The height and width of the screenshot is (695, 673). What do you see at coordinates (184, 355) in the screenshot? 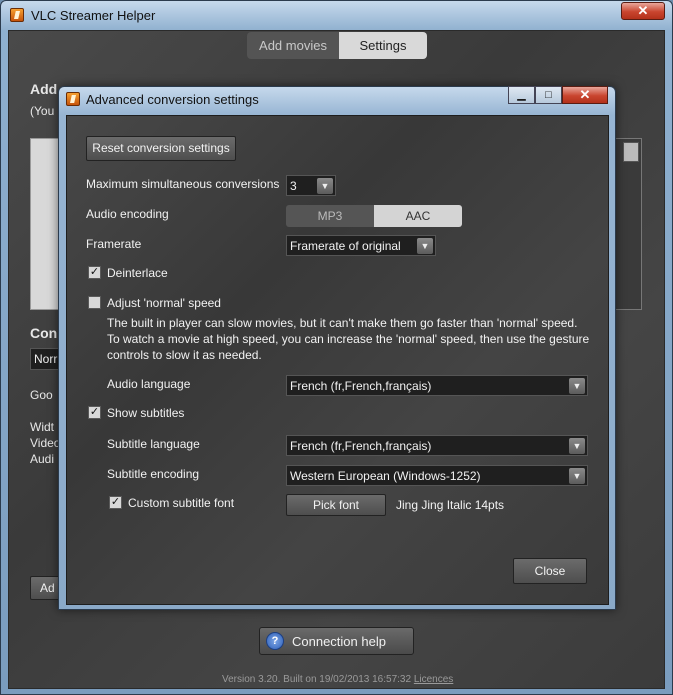
I see `speed-description-line-3: controls to slow it as needed.` at bounding box center [184, 355].